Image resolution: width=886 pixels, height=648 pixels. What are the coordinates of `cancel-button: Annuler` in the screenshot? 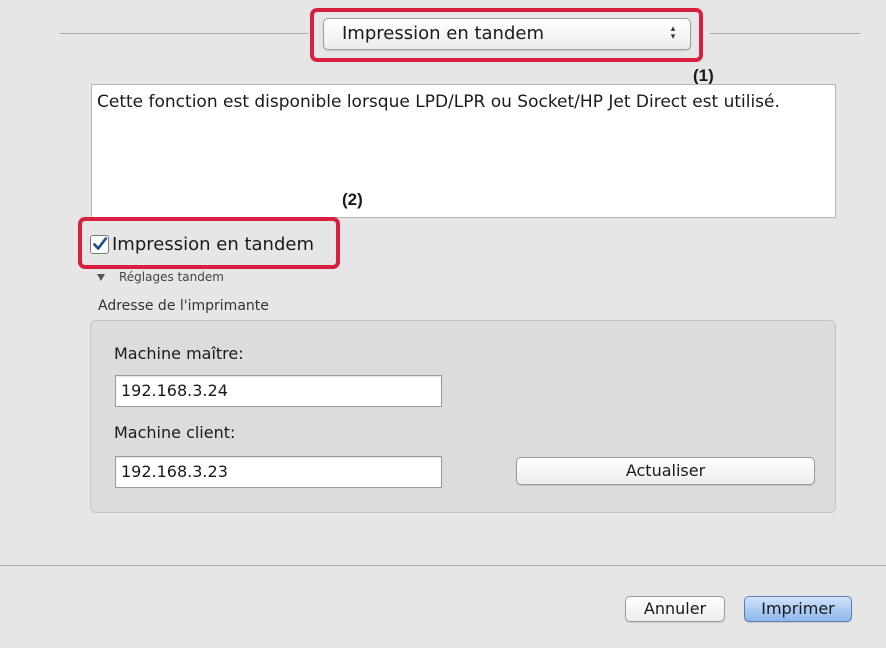 It's located at (675, 609).